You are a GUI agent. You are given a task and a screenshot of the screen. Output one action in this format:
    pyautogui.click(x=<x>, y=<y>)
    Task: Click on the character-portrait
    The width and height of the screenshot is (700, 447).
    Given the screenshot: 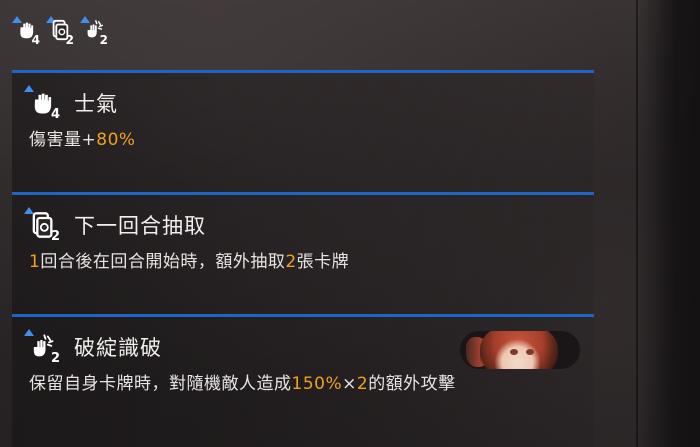 What is the action you would take?
    pyautogui.click(x=520, y=350)
    